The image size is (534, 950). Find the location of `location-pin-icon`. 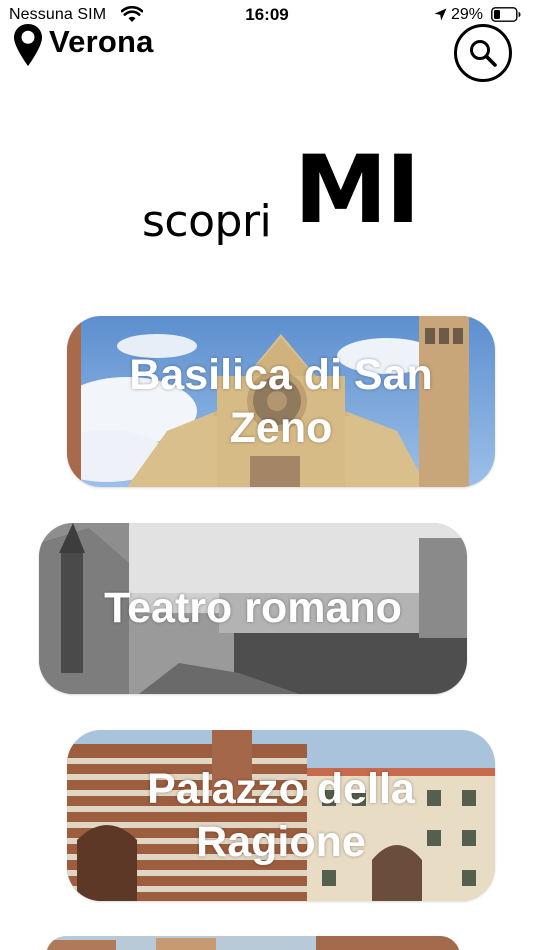

location-pin-icon is located at coordinates (28, 45).